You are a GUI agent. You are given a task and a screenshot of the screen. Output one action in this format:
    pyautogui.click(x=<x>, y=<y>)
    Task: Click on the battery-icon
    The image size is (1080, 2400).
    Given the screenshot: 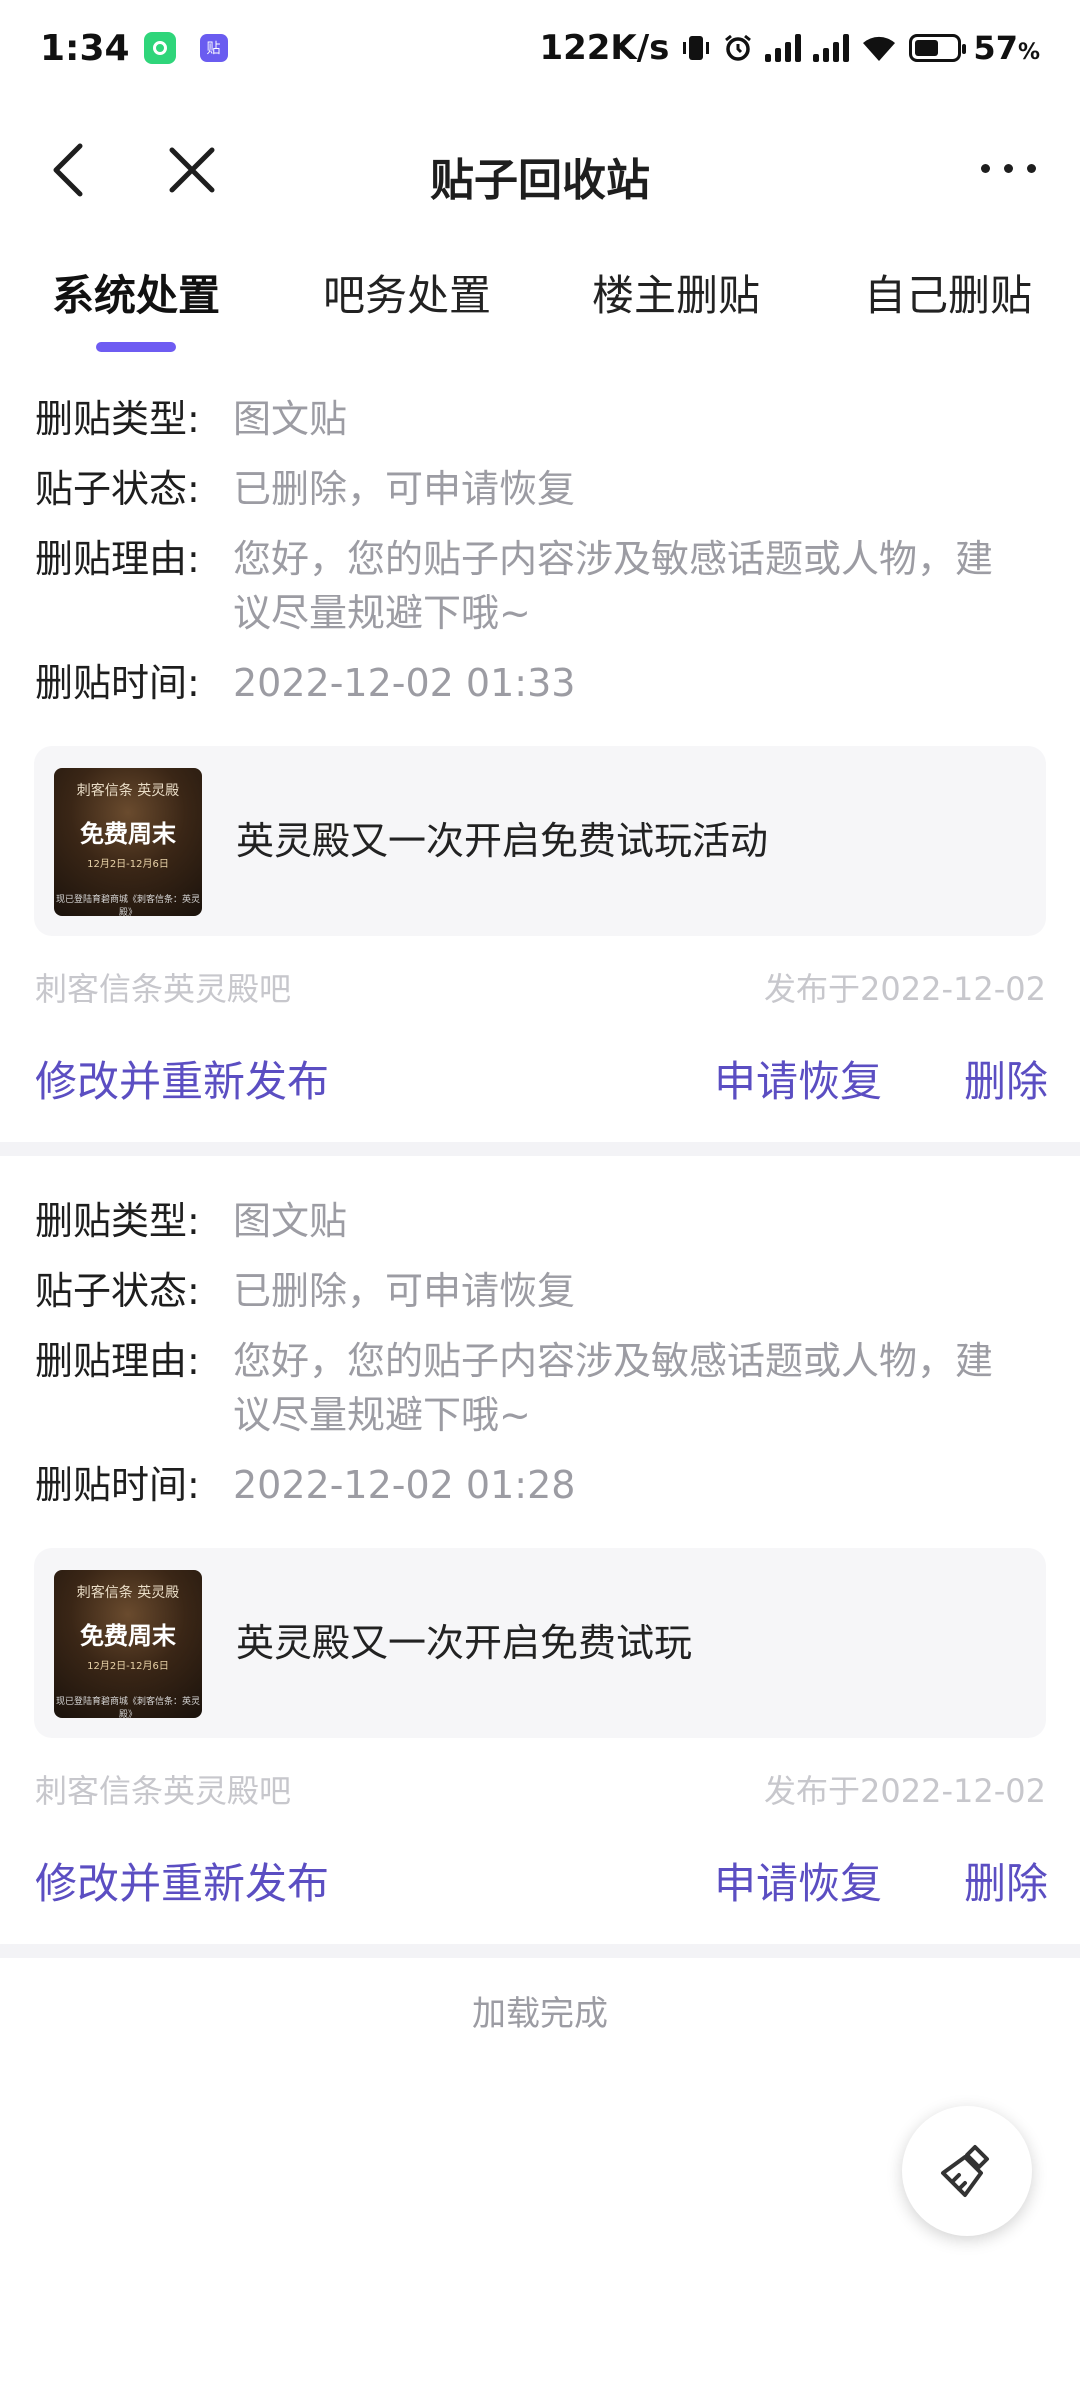 What is the action you would take?
    pyautogui.click(x=938, y=48)
    